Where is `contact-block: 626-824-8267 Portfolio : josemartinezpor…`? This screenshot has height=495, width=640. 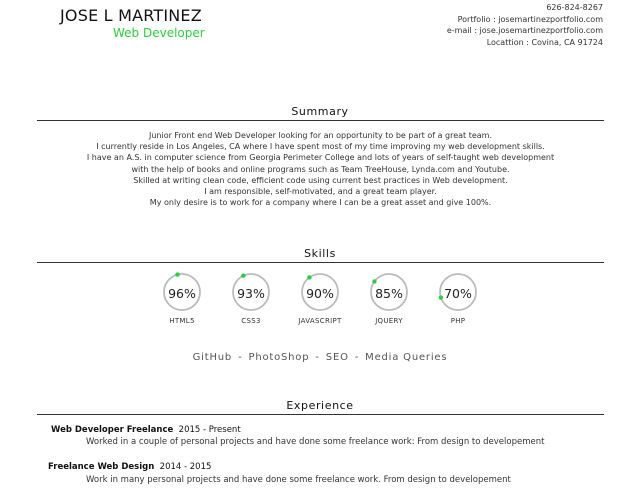
contact-block: 626-824-8267 Portfolio : josemartinezpor… is located at coordinates (525, 25).